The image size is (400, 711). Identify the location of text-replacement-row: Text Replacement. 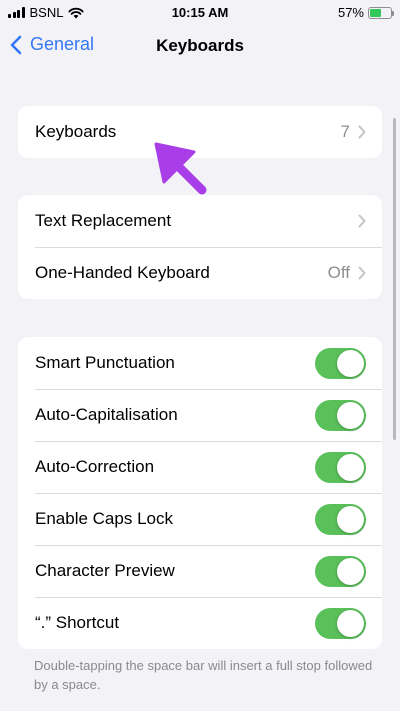
(200, 221).